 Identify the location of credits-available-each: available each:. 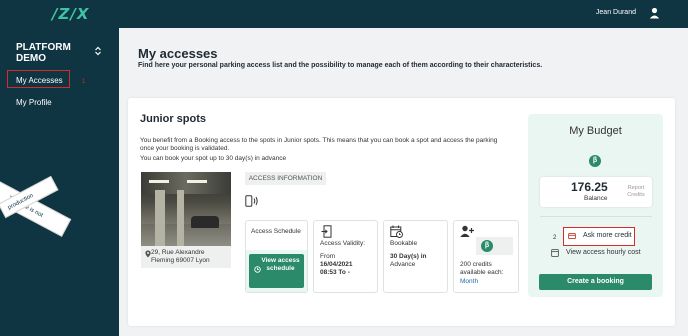
(482, 272).